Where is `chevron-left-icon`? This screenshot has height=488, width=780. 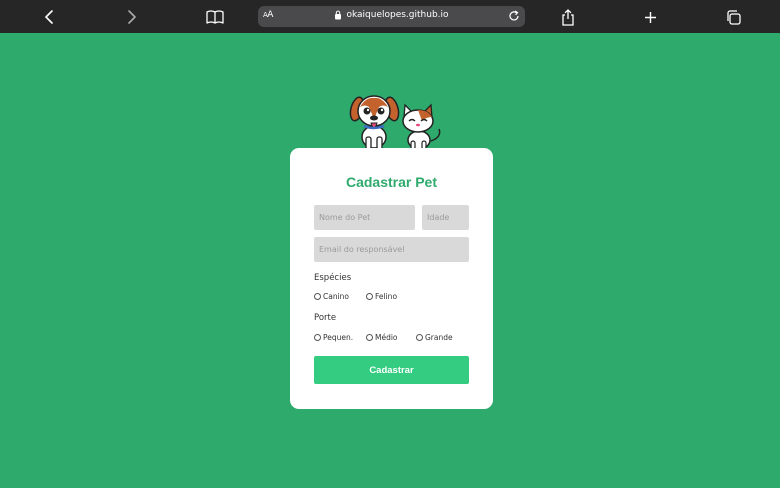 chevron-left-icon is located at coordinates (49, 17).